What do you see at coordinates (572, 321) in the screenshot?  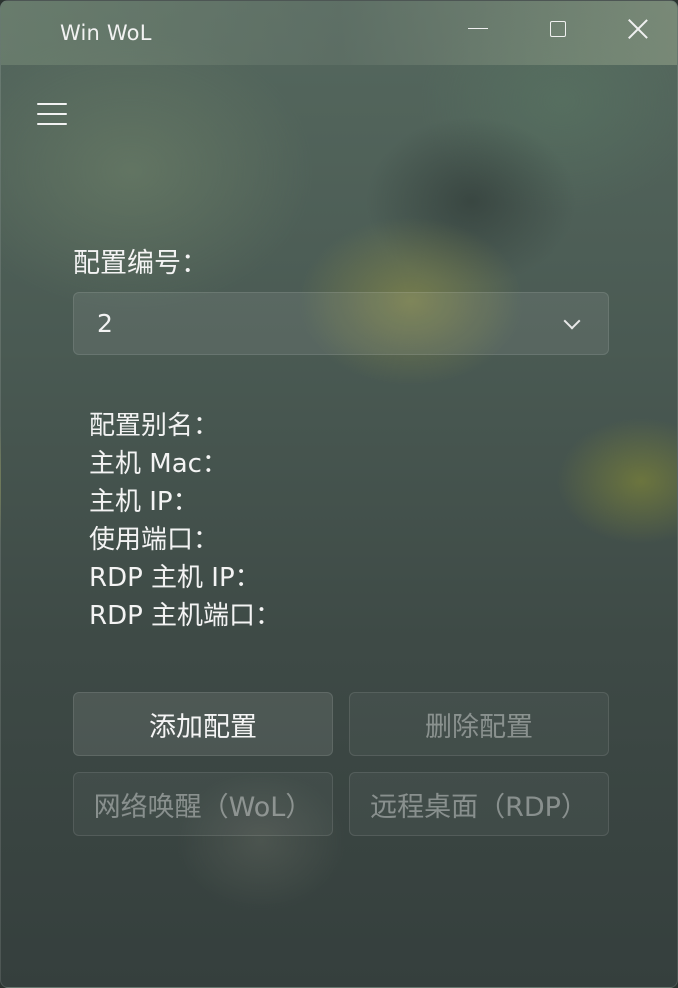 I see `chevron-down-icon` at bounding box center [572, 321].